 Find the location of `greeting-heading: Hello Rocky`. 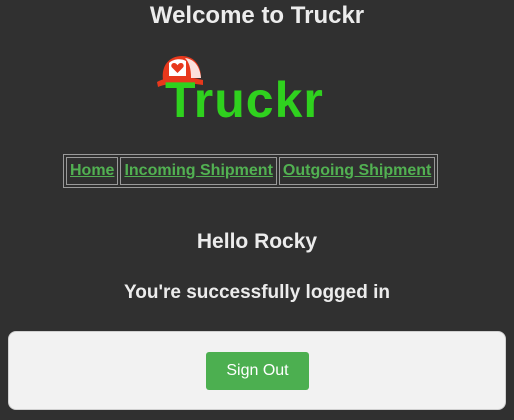

greeting-heading: Hello Rocky is located at coordinates (257, 241).